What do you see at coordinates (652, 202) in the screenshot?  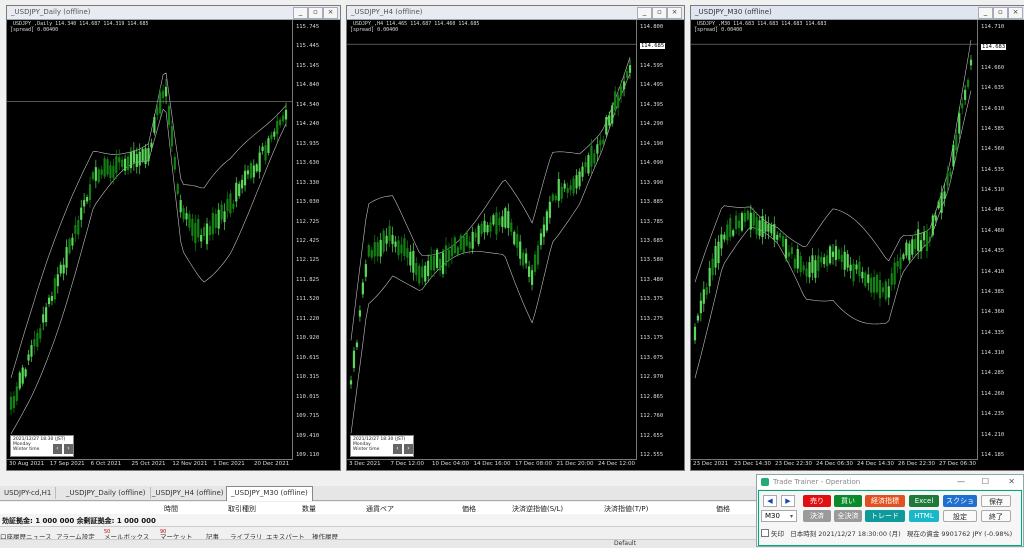 I see `price-tick-label: 113.885` at bounding box center [652, 202].